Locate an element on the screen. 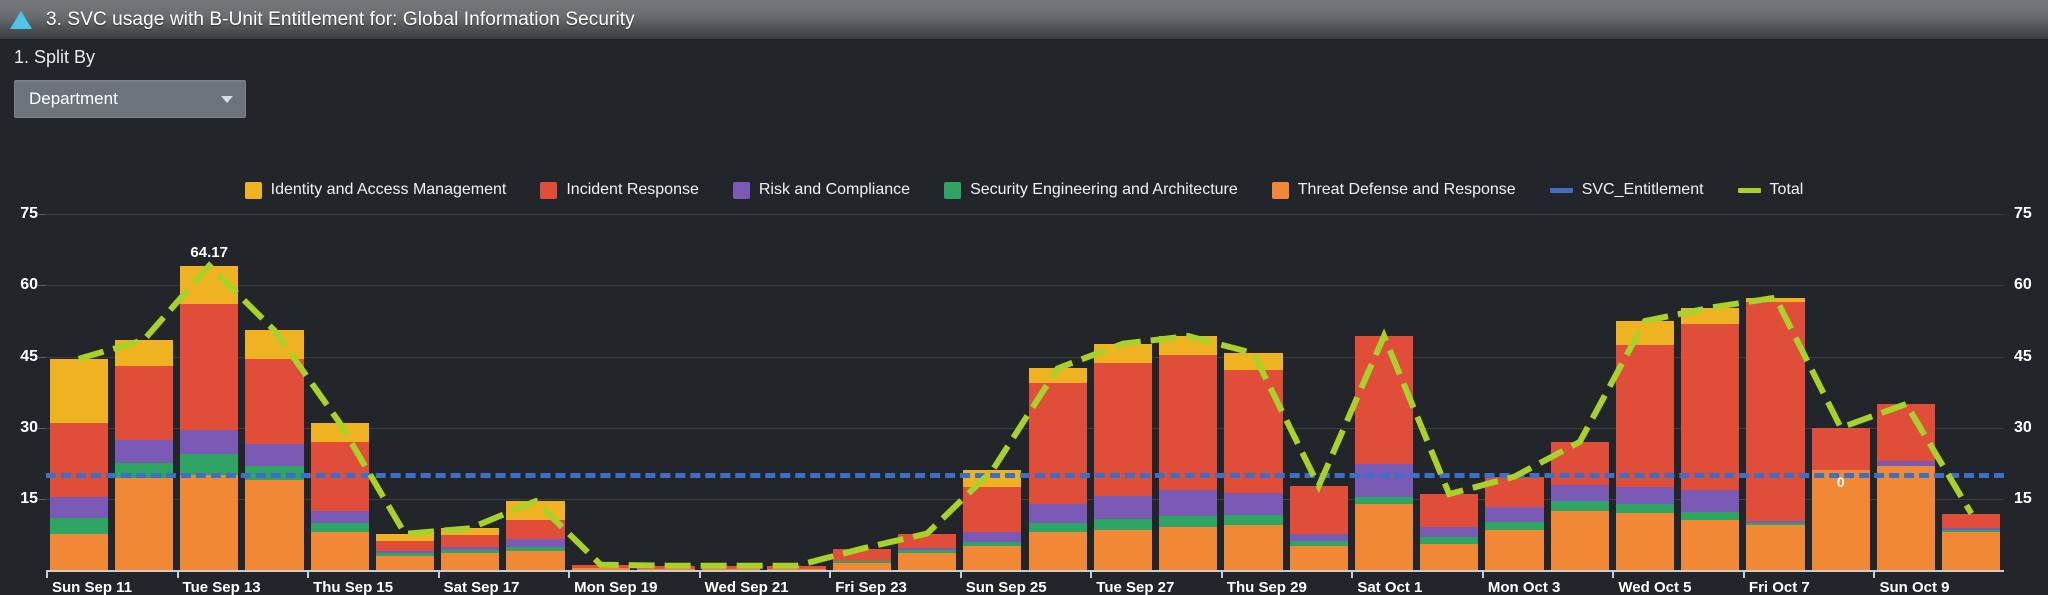  x-axis-label: Mon Sep 19 is located at coordinates (616, 587).